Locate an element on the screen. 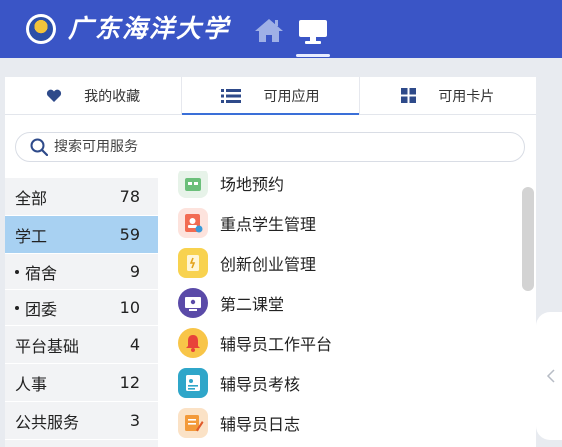 Image resolution: width=562 pixels, height=447 pixels. category-count: 12 is located at coordinates (129, 382).